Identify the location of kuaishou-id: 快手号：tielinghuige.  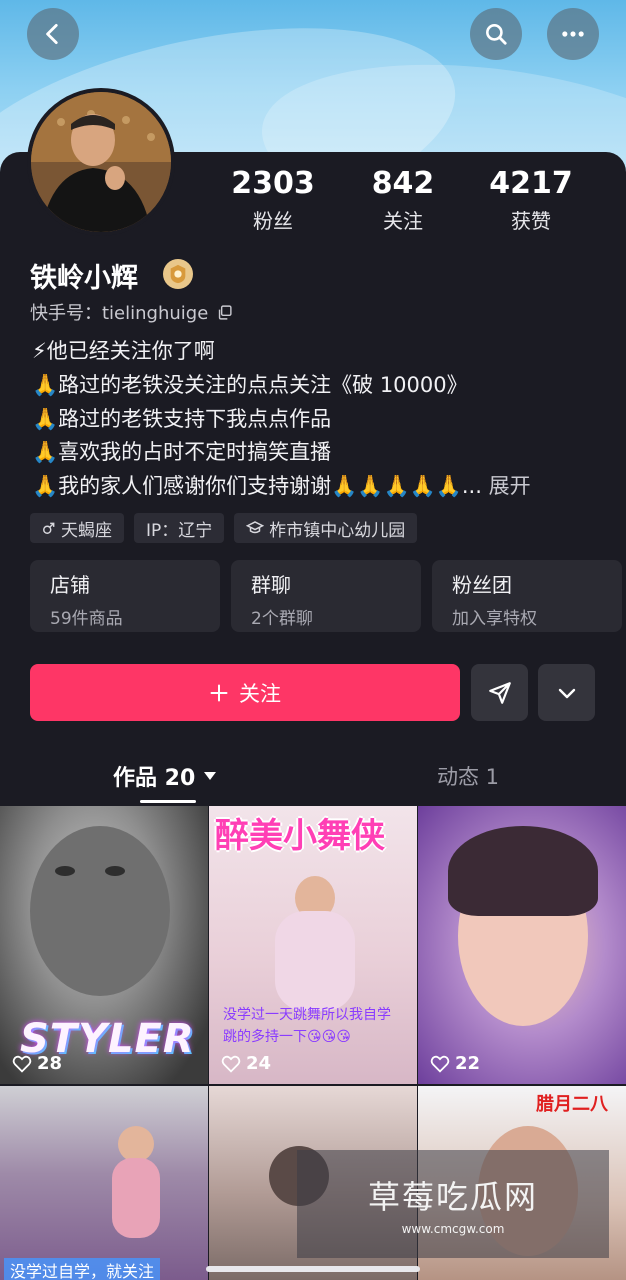
(119, 313).